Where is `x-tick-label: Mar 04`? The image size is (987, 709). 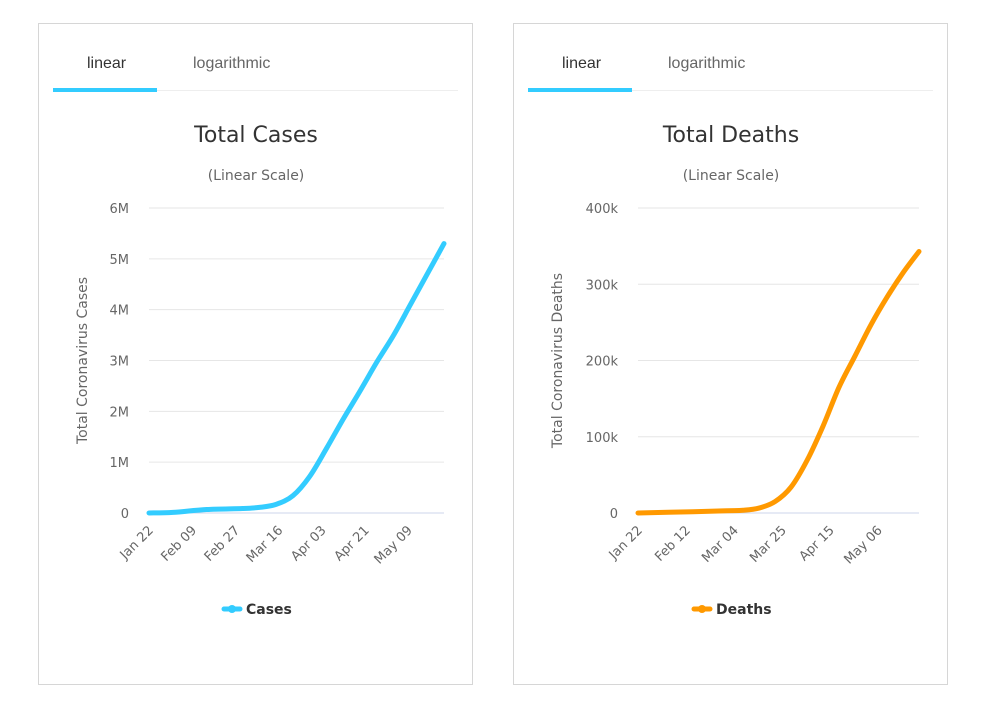
x-tick-label: Mar 04 is located at coordinates (720, 544).